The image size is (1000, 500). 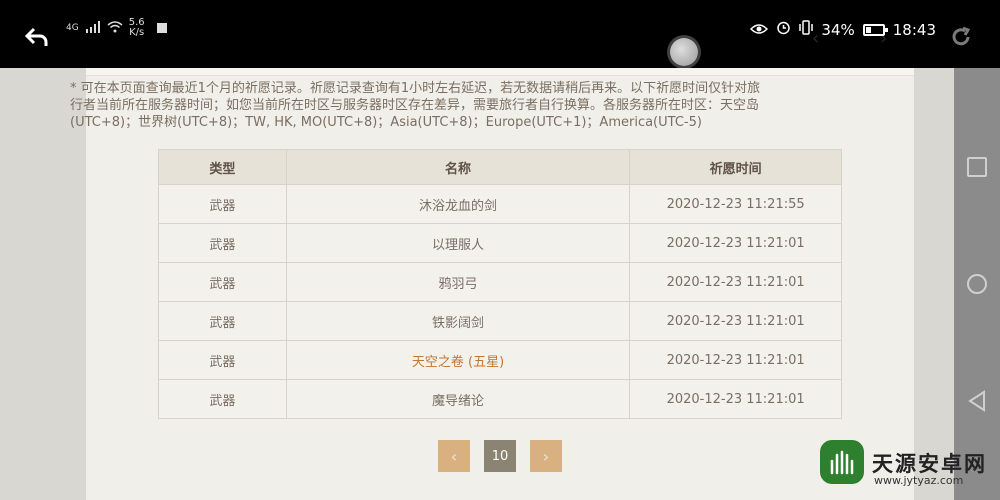 What do you see at coordinates (783, 29) in the screenshot?
I see `alarm-icon` at bounding box center [783, 29].